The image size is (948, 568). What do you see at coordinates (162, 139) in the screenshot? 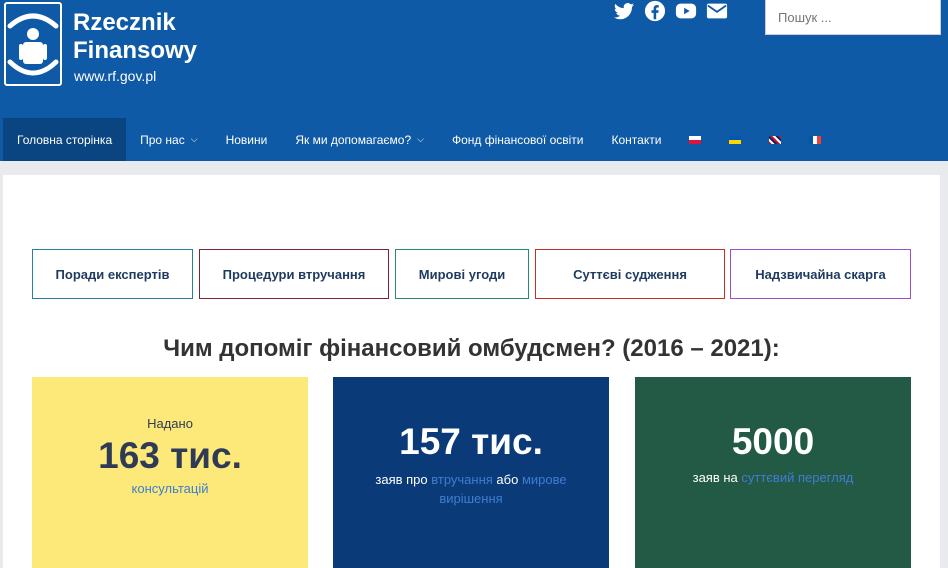
I see `nav-label: Про нас` at bounding box center [162, 139].